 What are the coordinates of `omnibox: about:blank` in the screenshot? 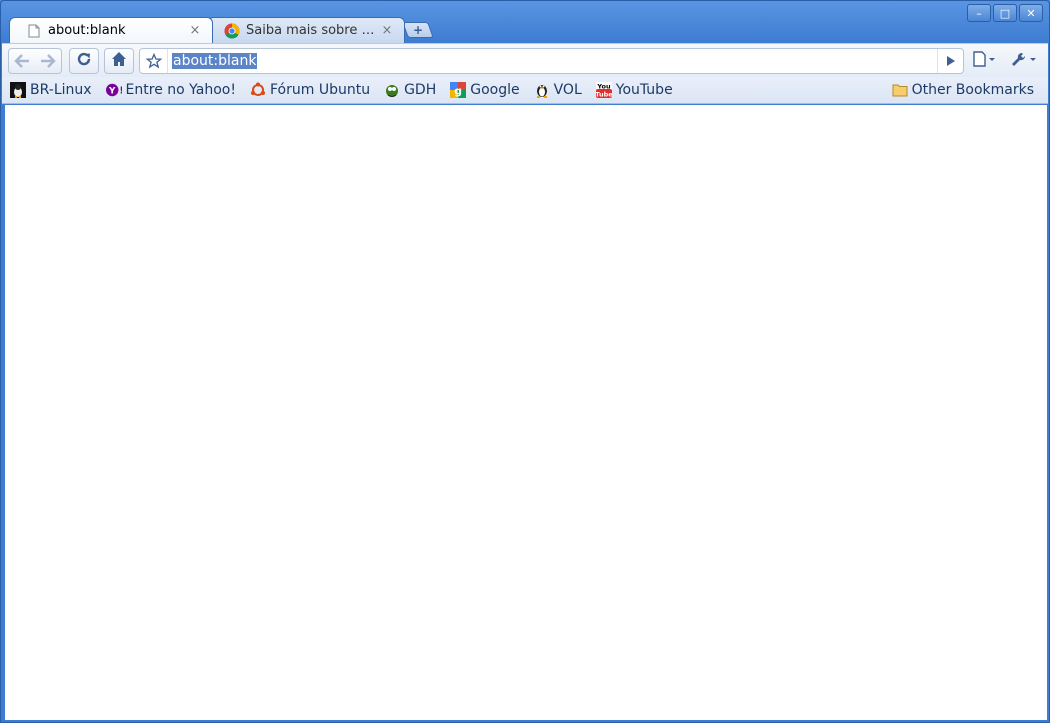 It's located at (551, 61).